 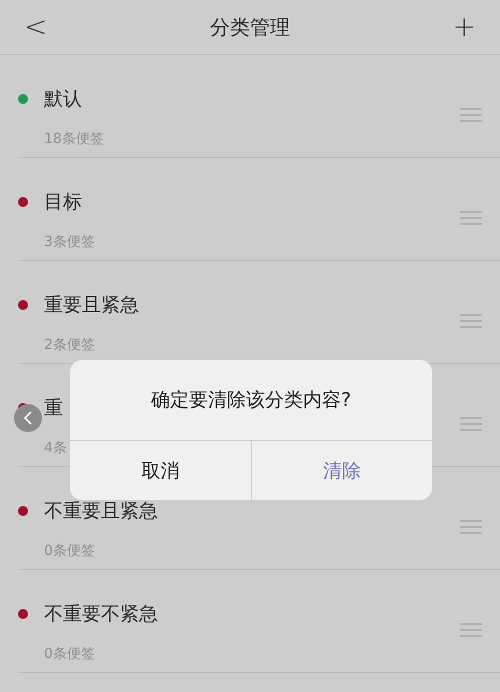 I want to click on category-name: 不重要不紧急, so click(x=101, y=614).